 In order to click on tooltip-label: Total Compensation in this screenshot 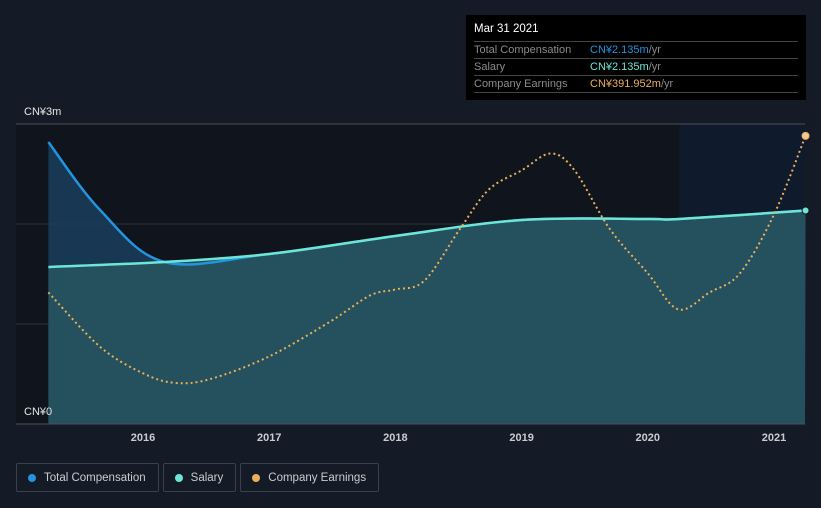, I will do `click(523, 50)`.